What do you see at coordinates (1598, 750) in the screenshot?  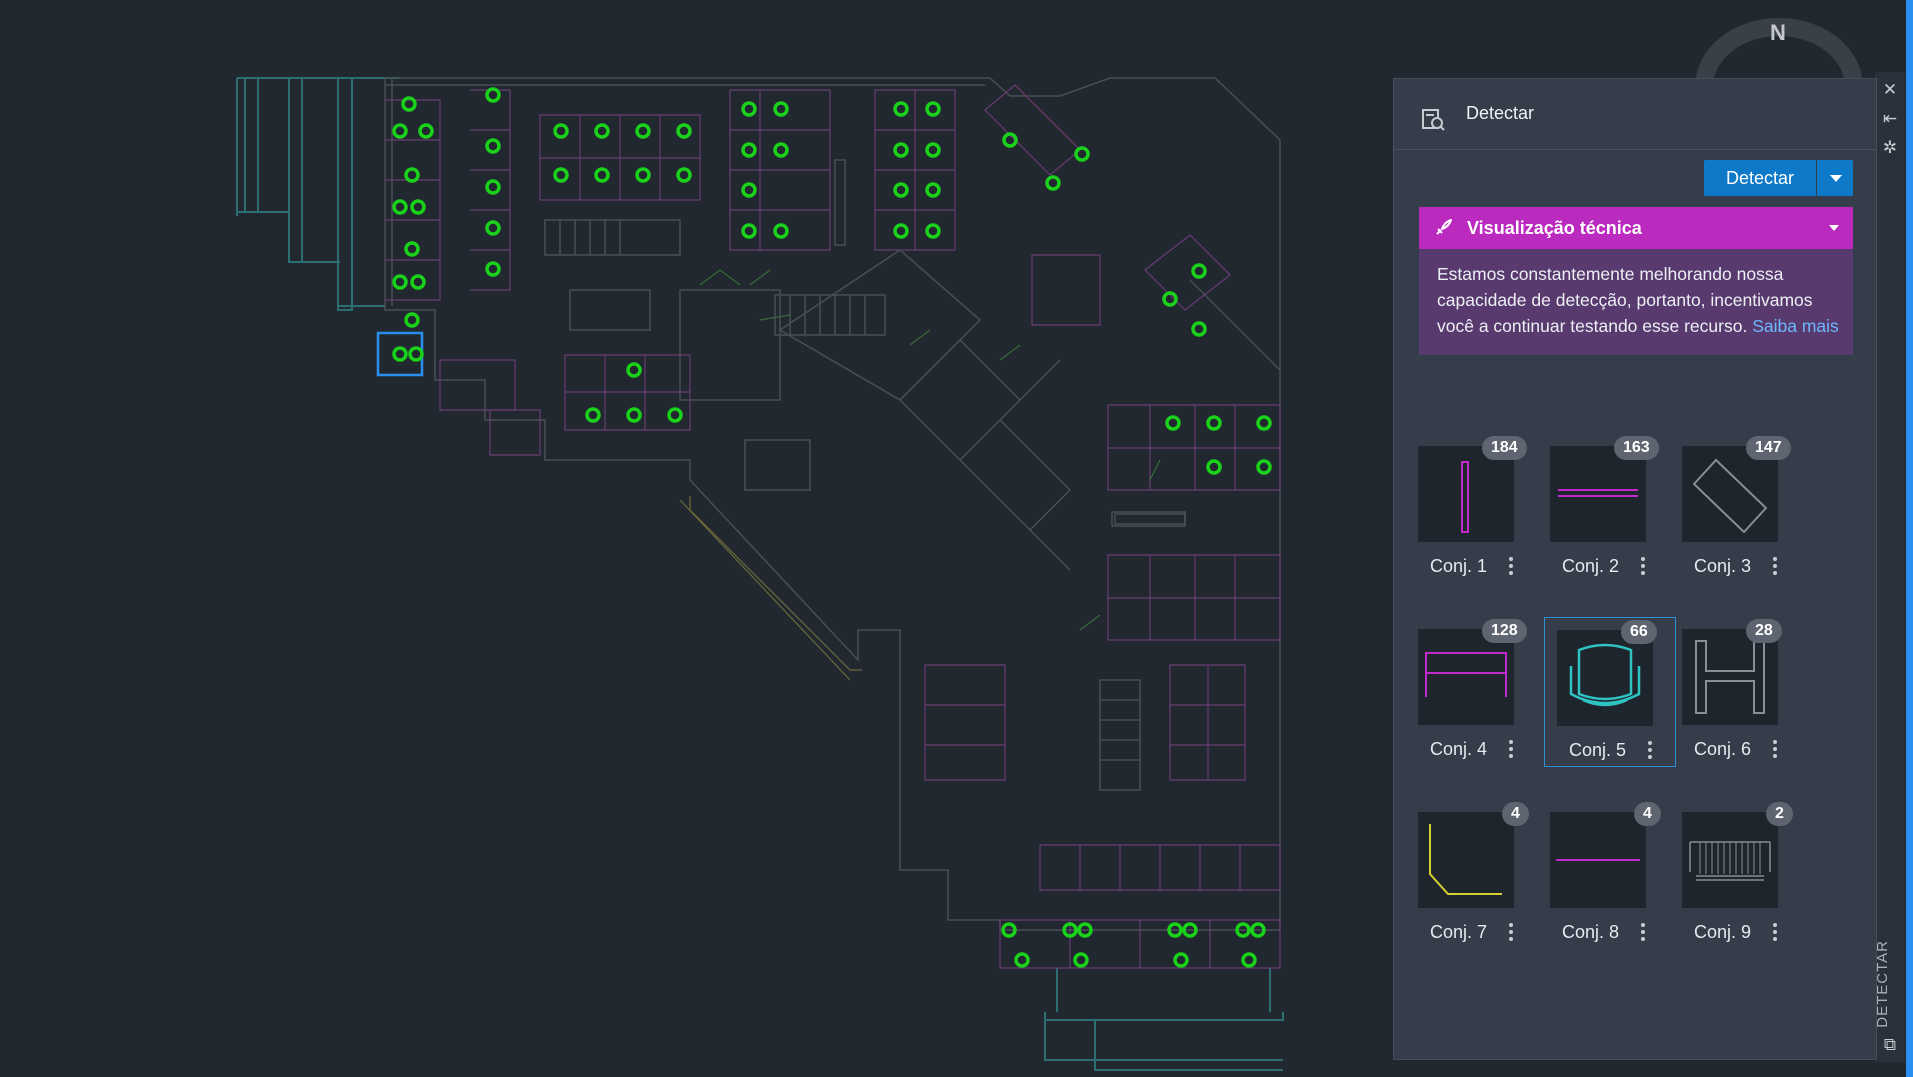 I see `set-label: Conj. 5` at bounding box center [1598, 750].